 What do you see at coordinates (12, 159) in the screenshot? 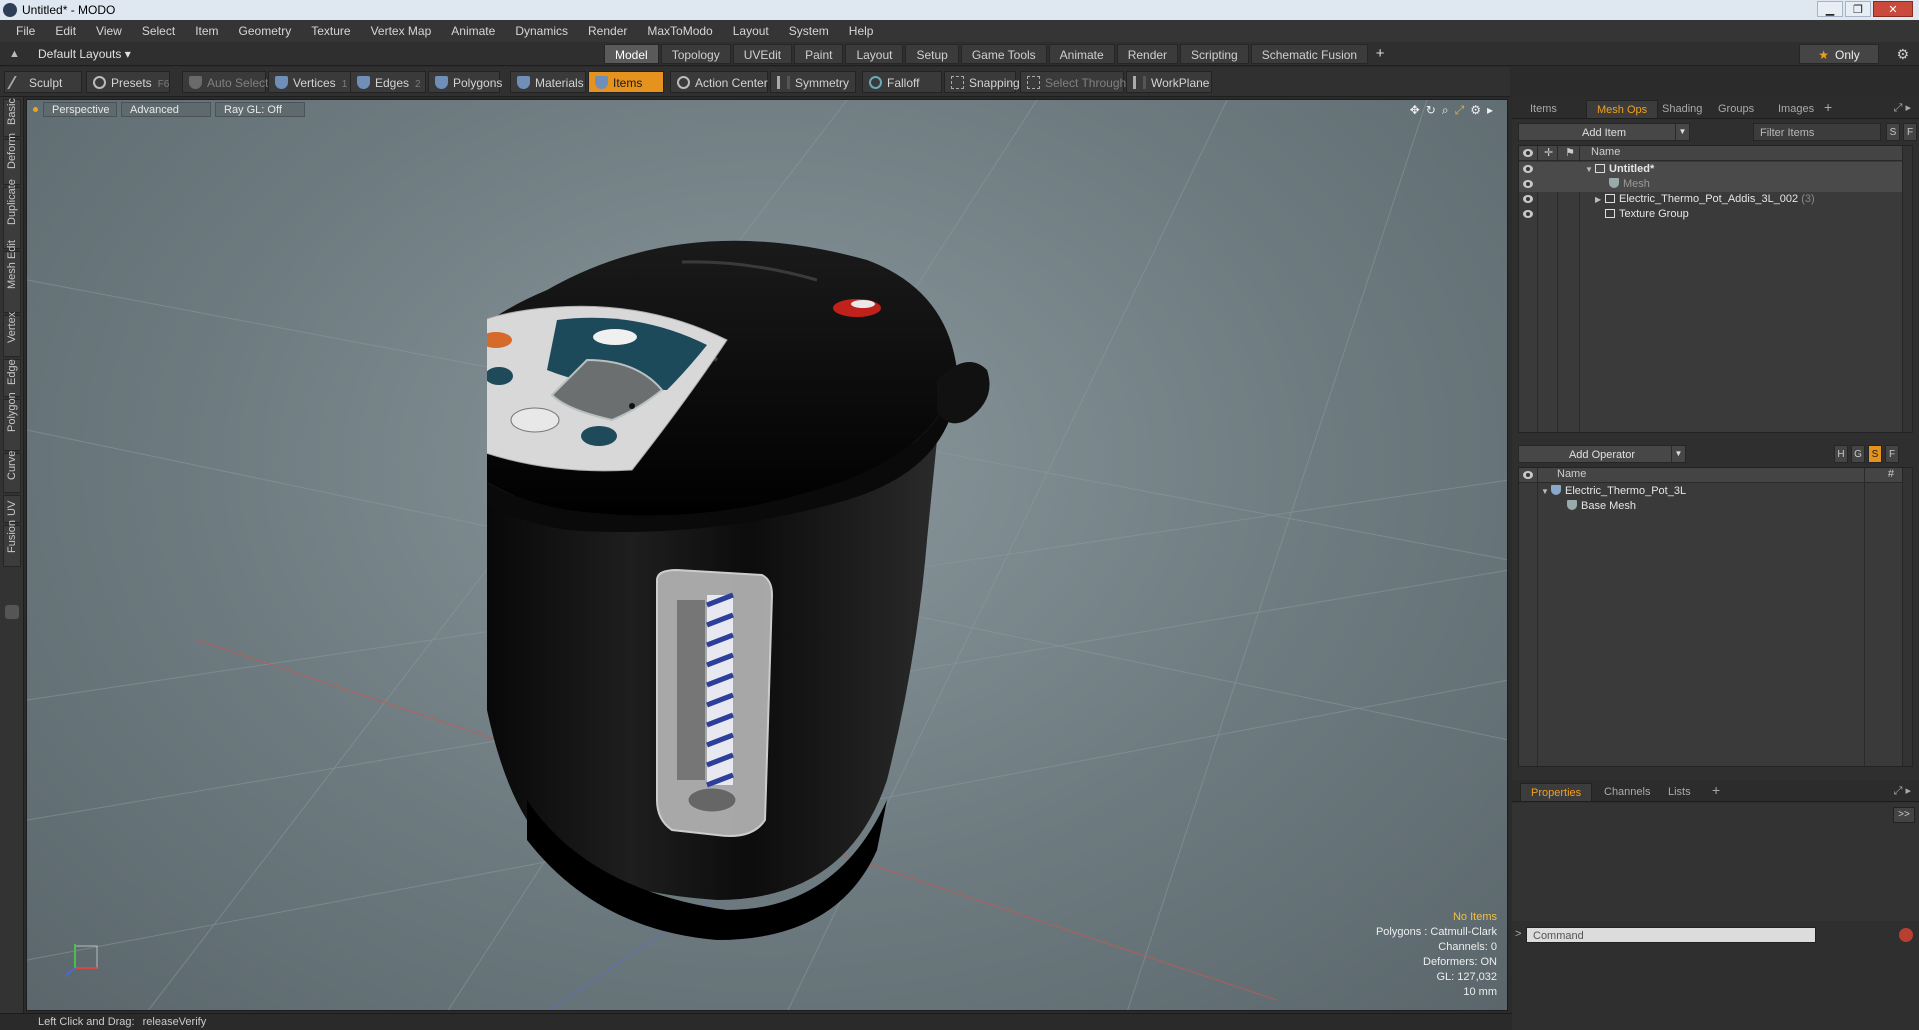
I see `vtab-deform: Deform` at bounding box center [12, 159].